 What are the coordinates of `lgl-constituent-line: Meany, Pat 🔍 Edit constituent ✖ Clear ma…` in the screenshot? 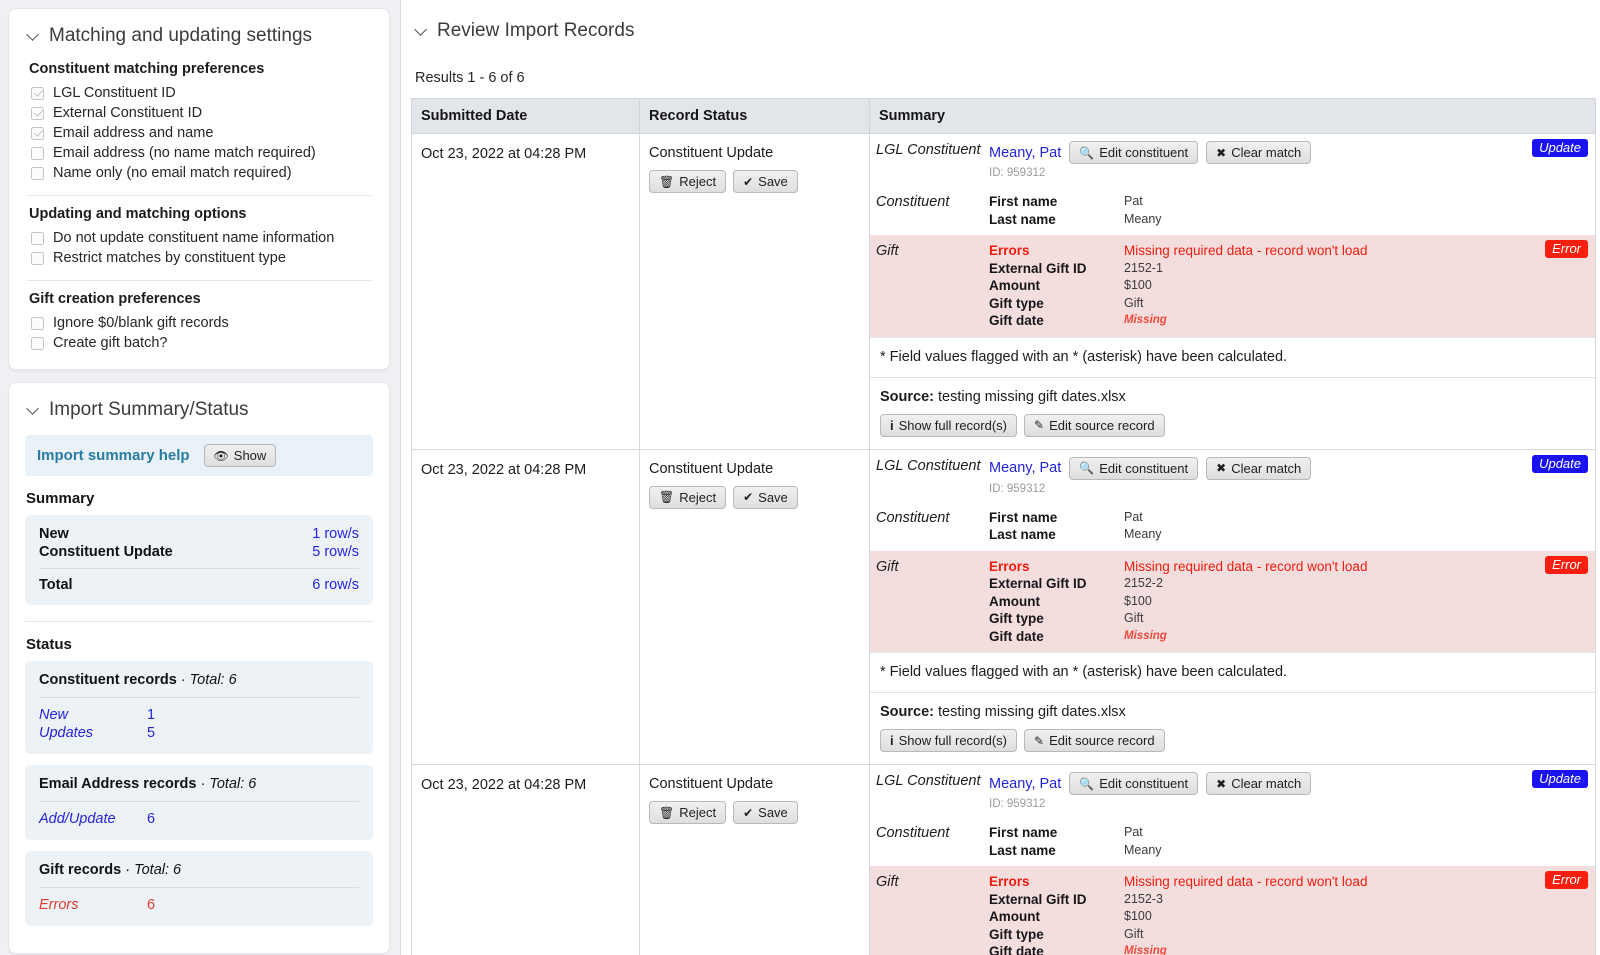 It's located at (1287, 152).